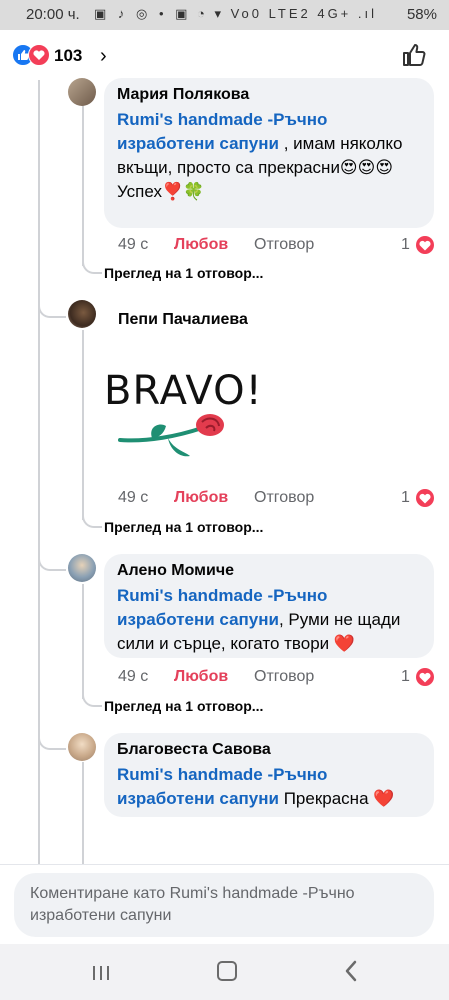  I want to click on system-nav-bar, so click(224, 972).